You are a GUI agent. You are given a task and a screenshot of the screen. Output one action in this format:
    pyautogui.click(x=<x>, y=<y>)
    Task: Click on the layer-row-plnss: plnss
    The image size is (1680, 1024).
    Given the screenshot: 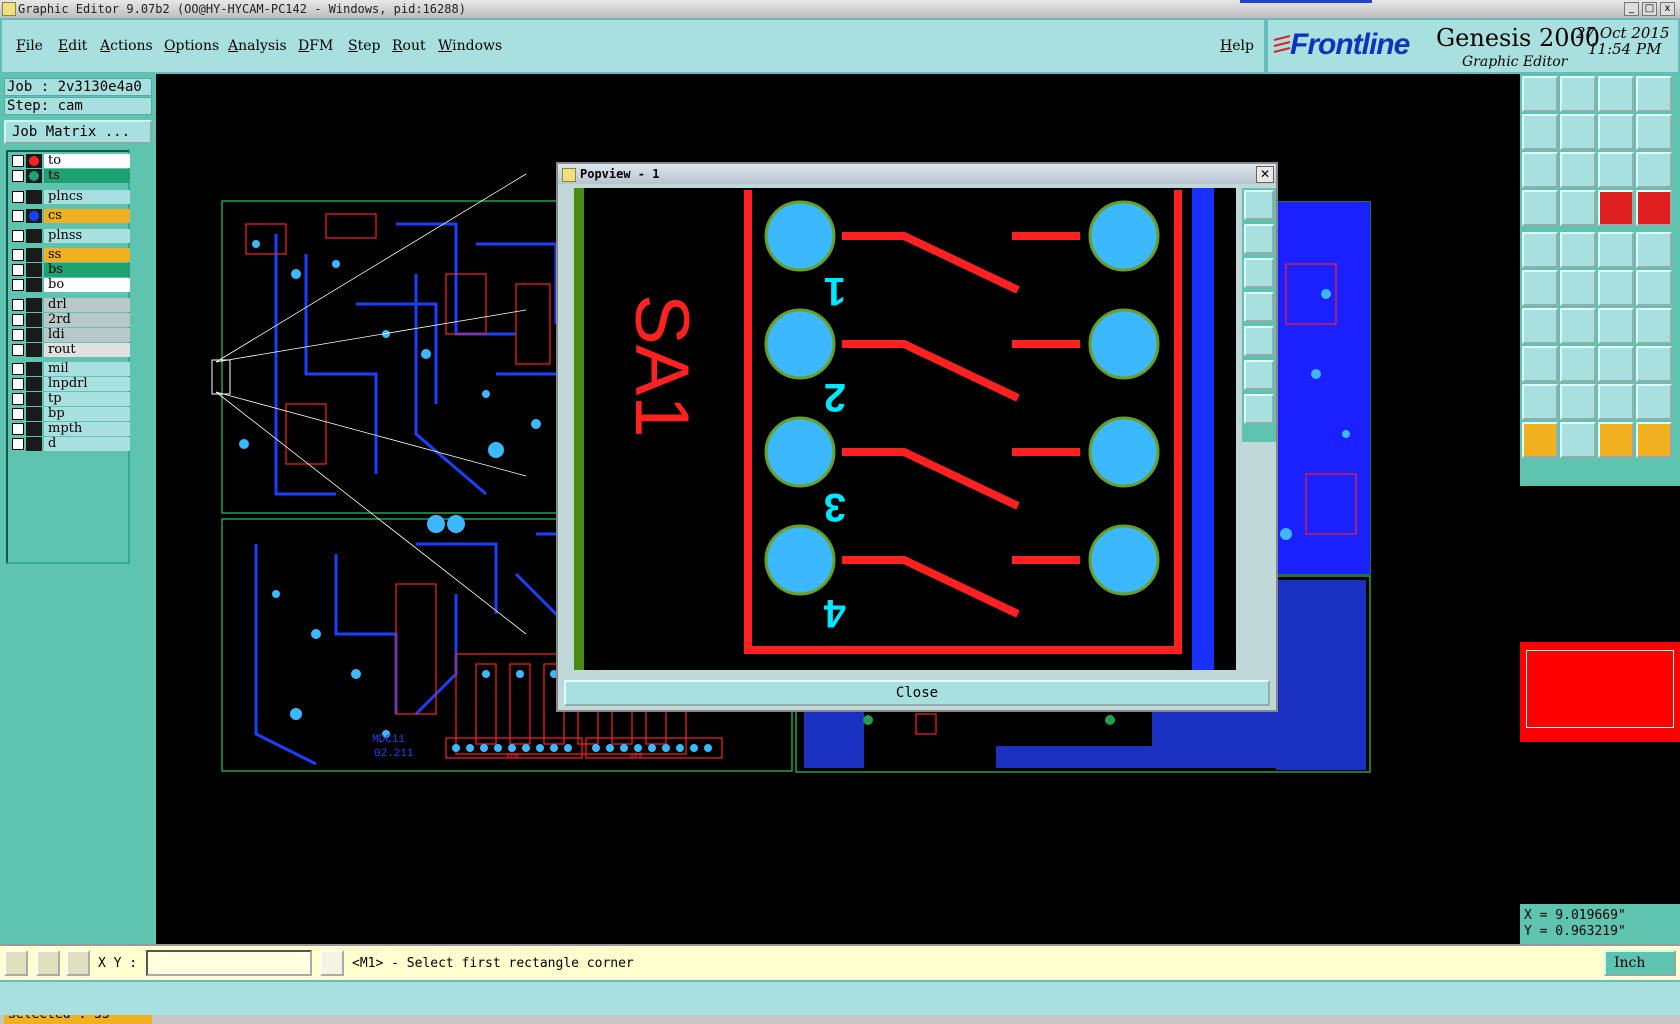 What is the action you would take?
    pyautogui.click(x=70, y=236)
    